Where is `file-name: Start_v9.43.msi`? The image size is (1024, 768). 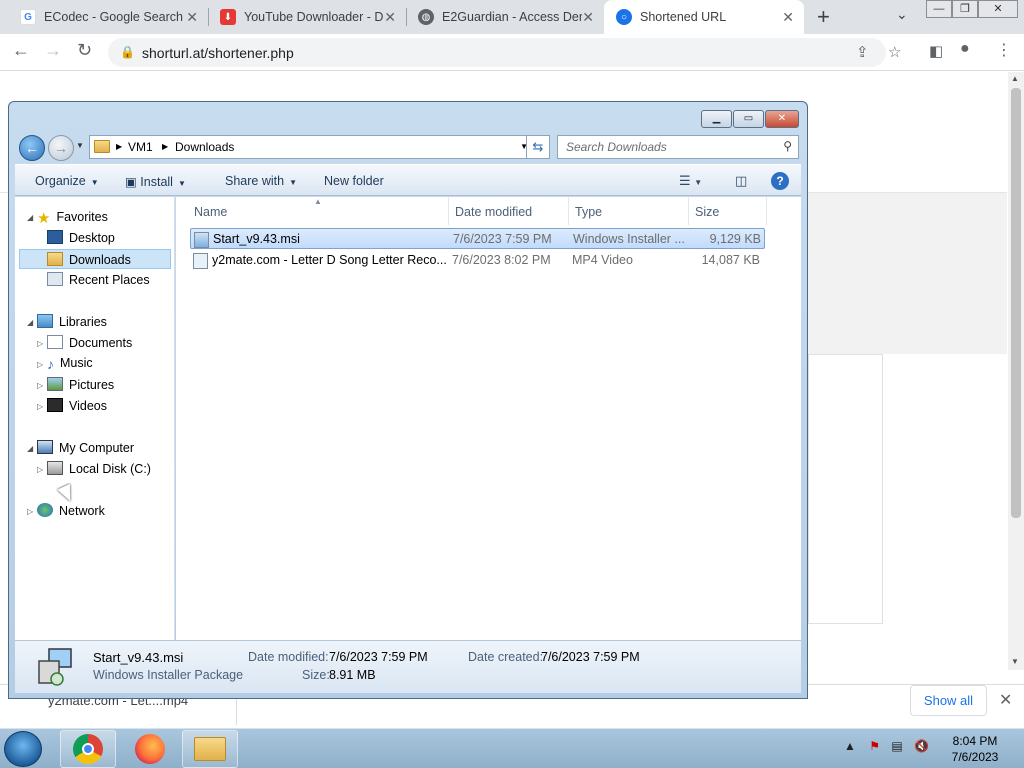
file-name: Start_v9.43.msi is located at coordinates (332, 239).